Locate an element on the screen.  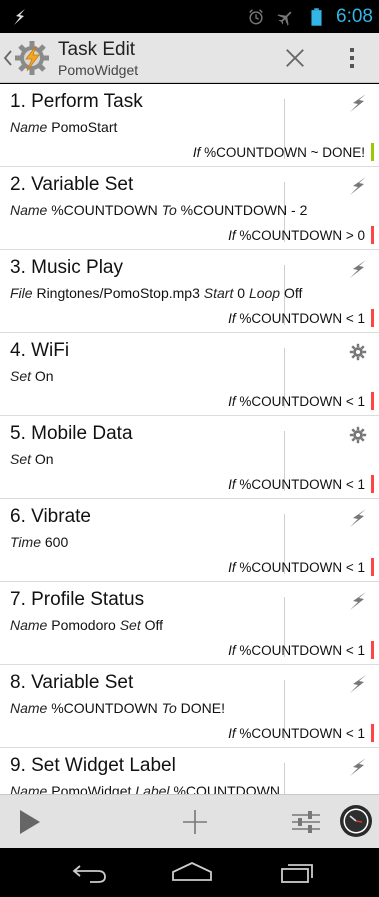
action-title: 1. Perform Task is located at coordinates (76, 101).